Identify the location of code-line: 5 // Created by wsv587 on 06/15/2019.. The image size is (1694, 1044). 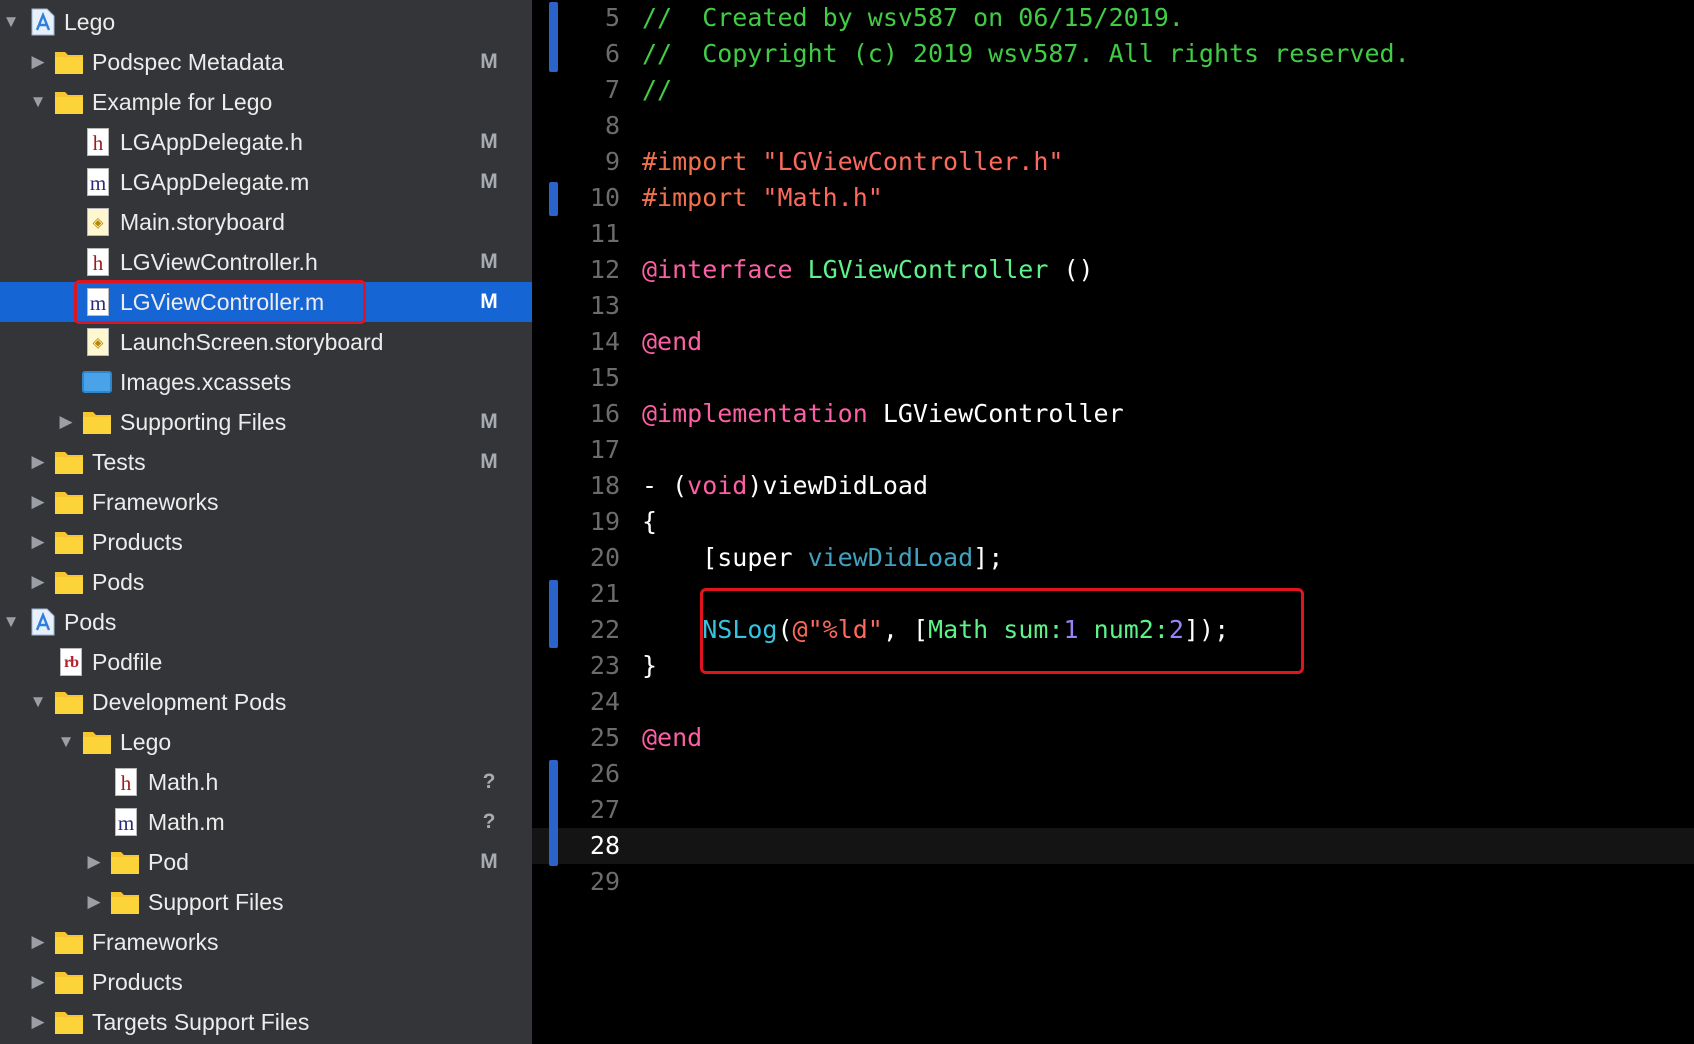
(1113, 18).